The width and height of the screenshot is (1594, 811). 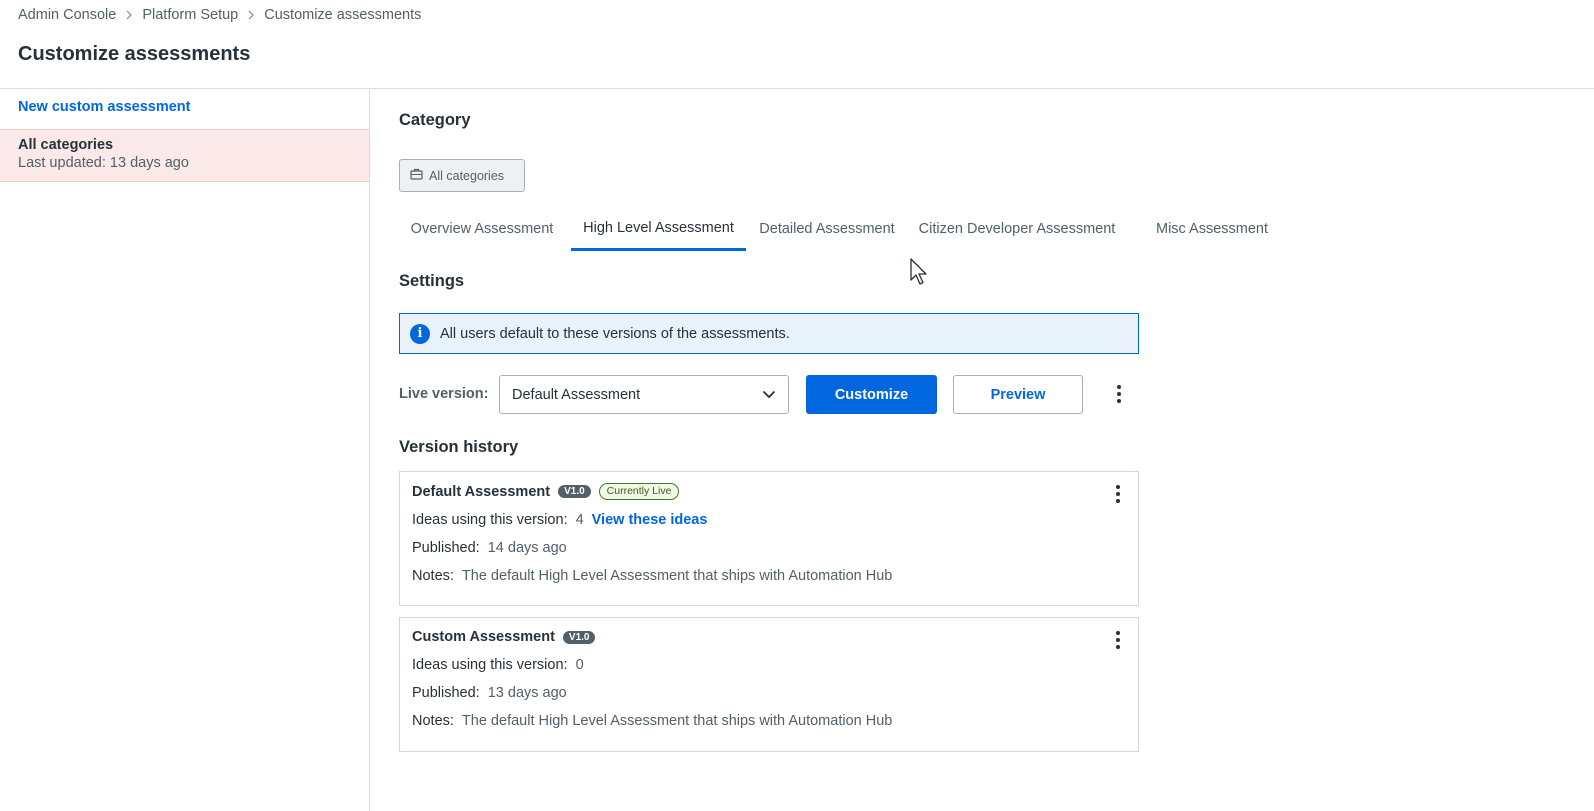 I want to click on category-heading: Category, so click(x=435, y=120).